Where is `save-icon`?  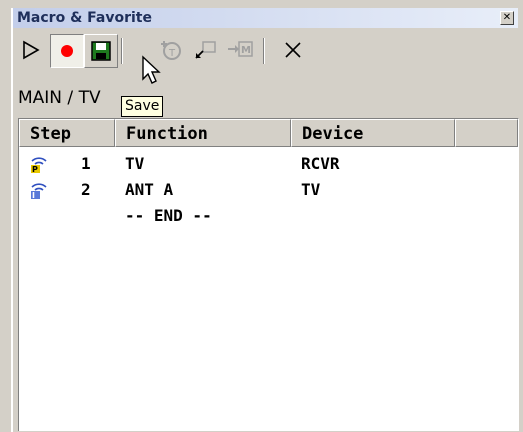
save-icon is located at coordinates (101, 51).